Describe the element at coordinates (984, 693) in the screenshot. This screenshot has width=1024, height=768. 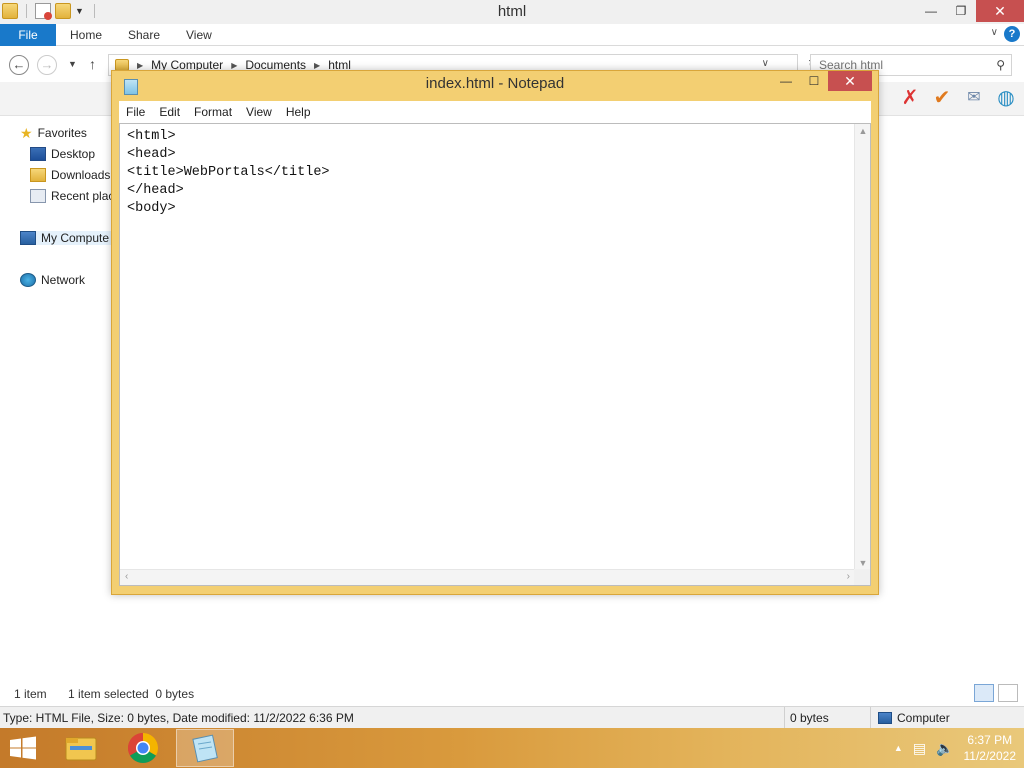
I see `details-view-icon` at that location.